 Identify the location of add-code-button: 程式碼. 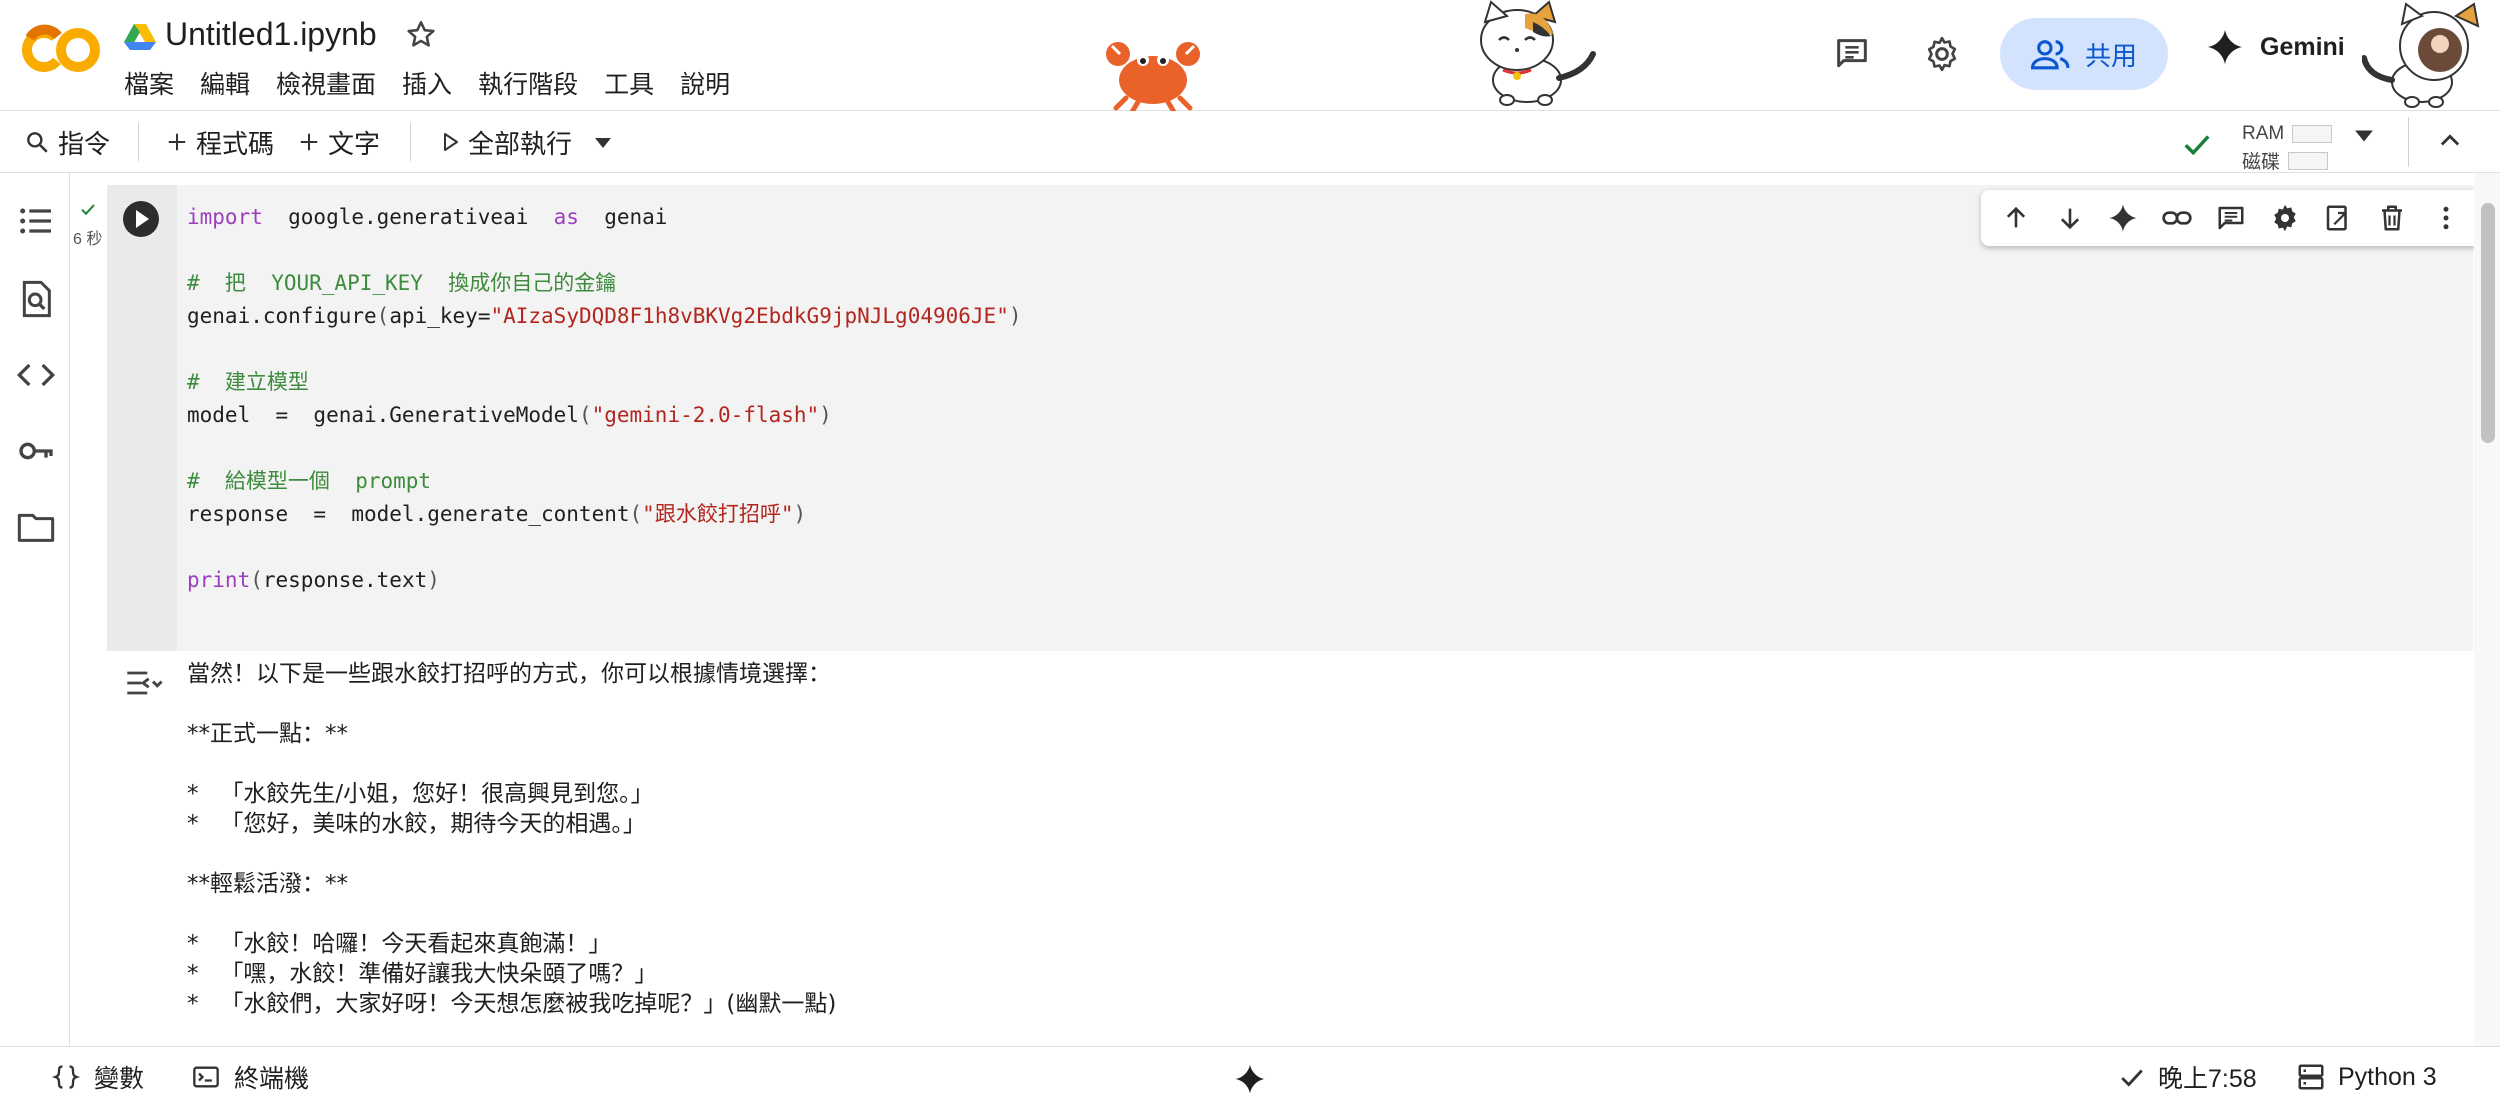
(220, 142).